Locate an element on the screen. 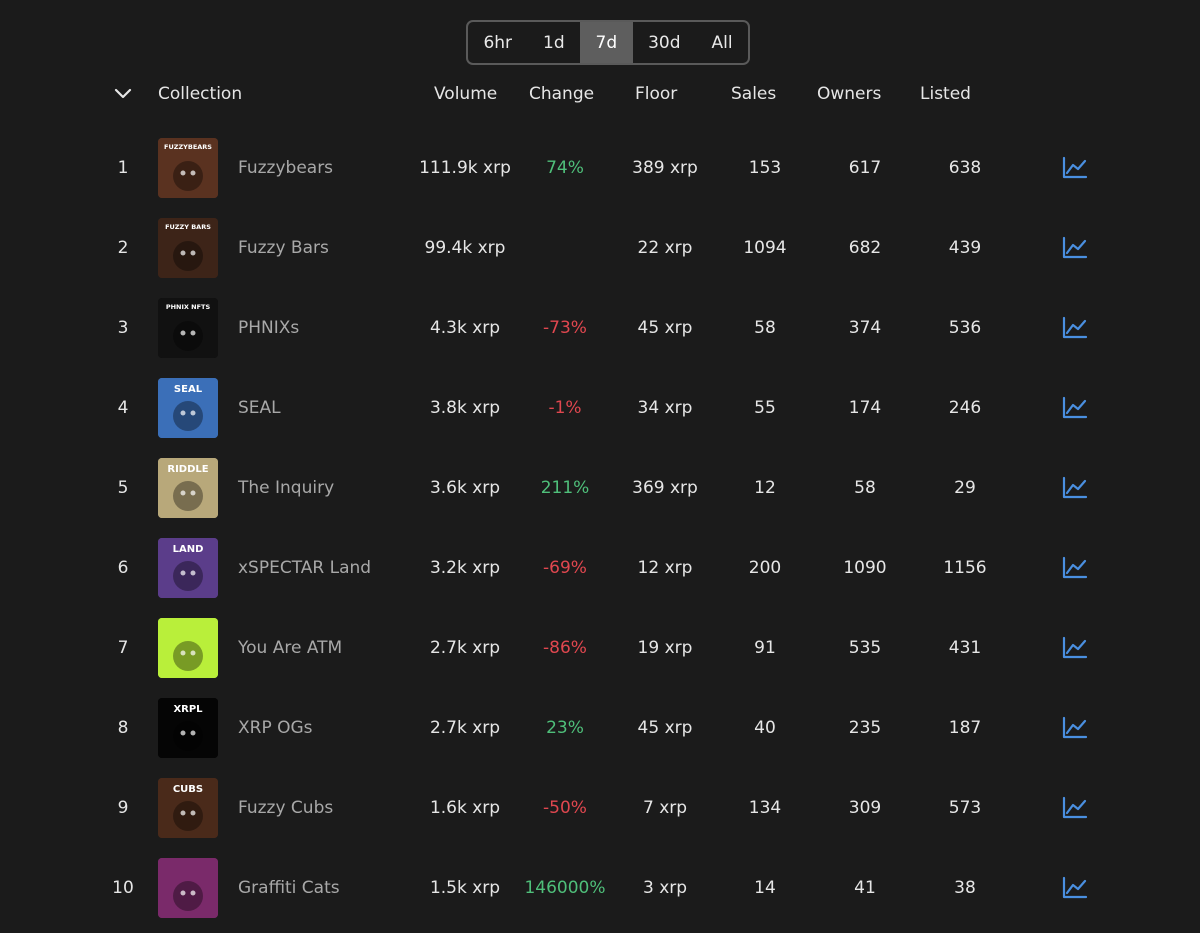 The height and width of the screenshot is (933, 1200). floor-value: 12 xrp is located at coordinates (665, 568).